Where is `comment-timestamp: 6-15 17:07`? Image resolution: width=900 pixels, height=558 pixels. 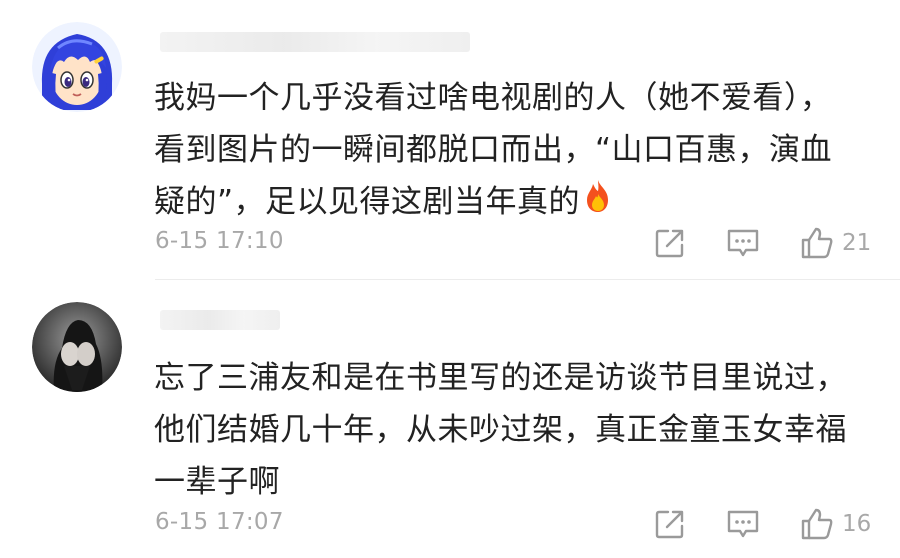
comment-timestamp: 6-15 17:07 is located at coordinates (219, 522).